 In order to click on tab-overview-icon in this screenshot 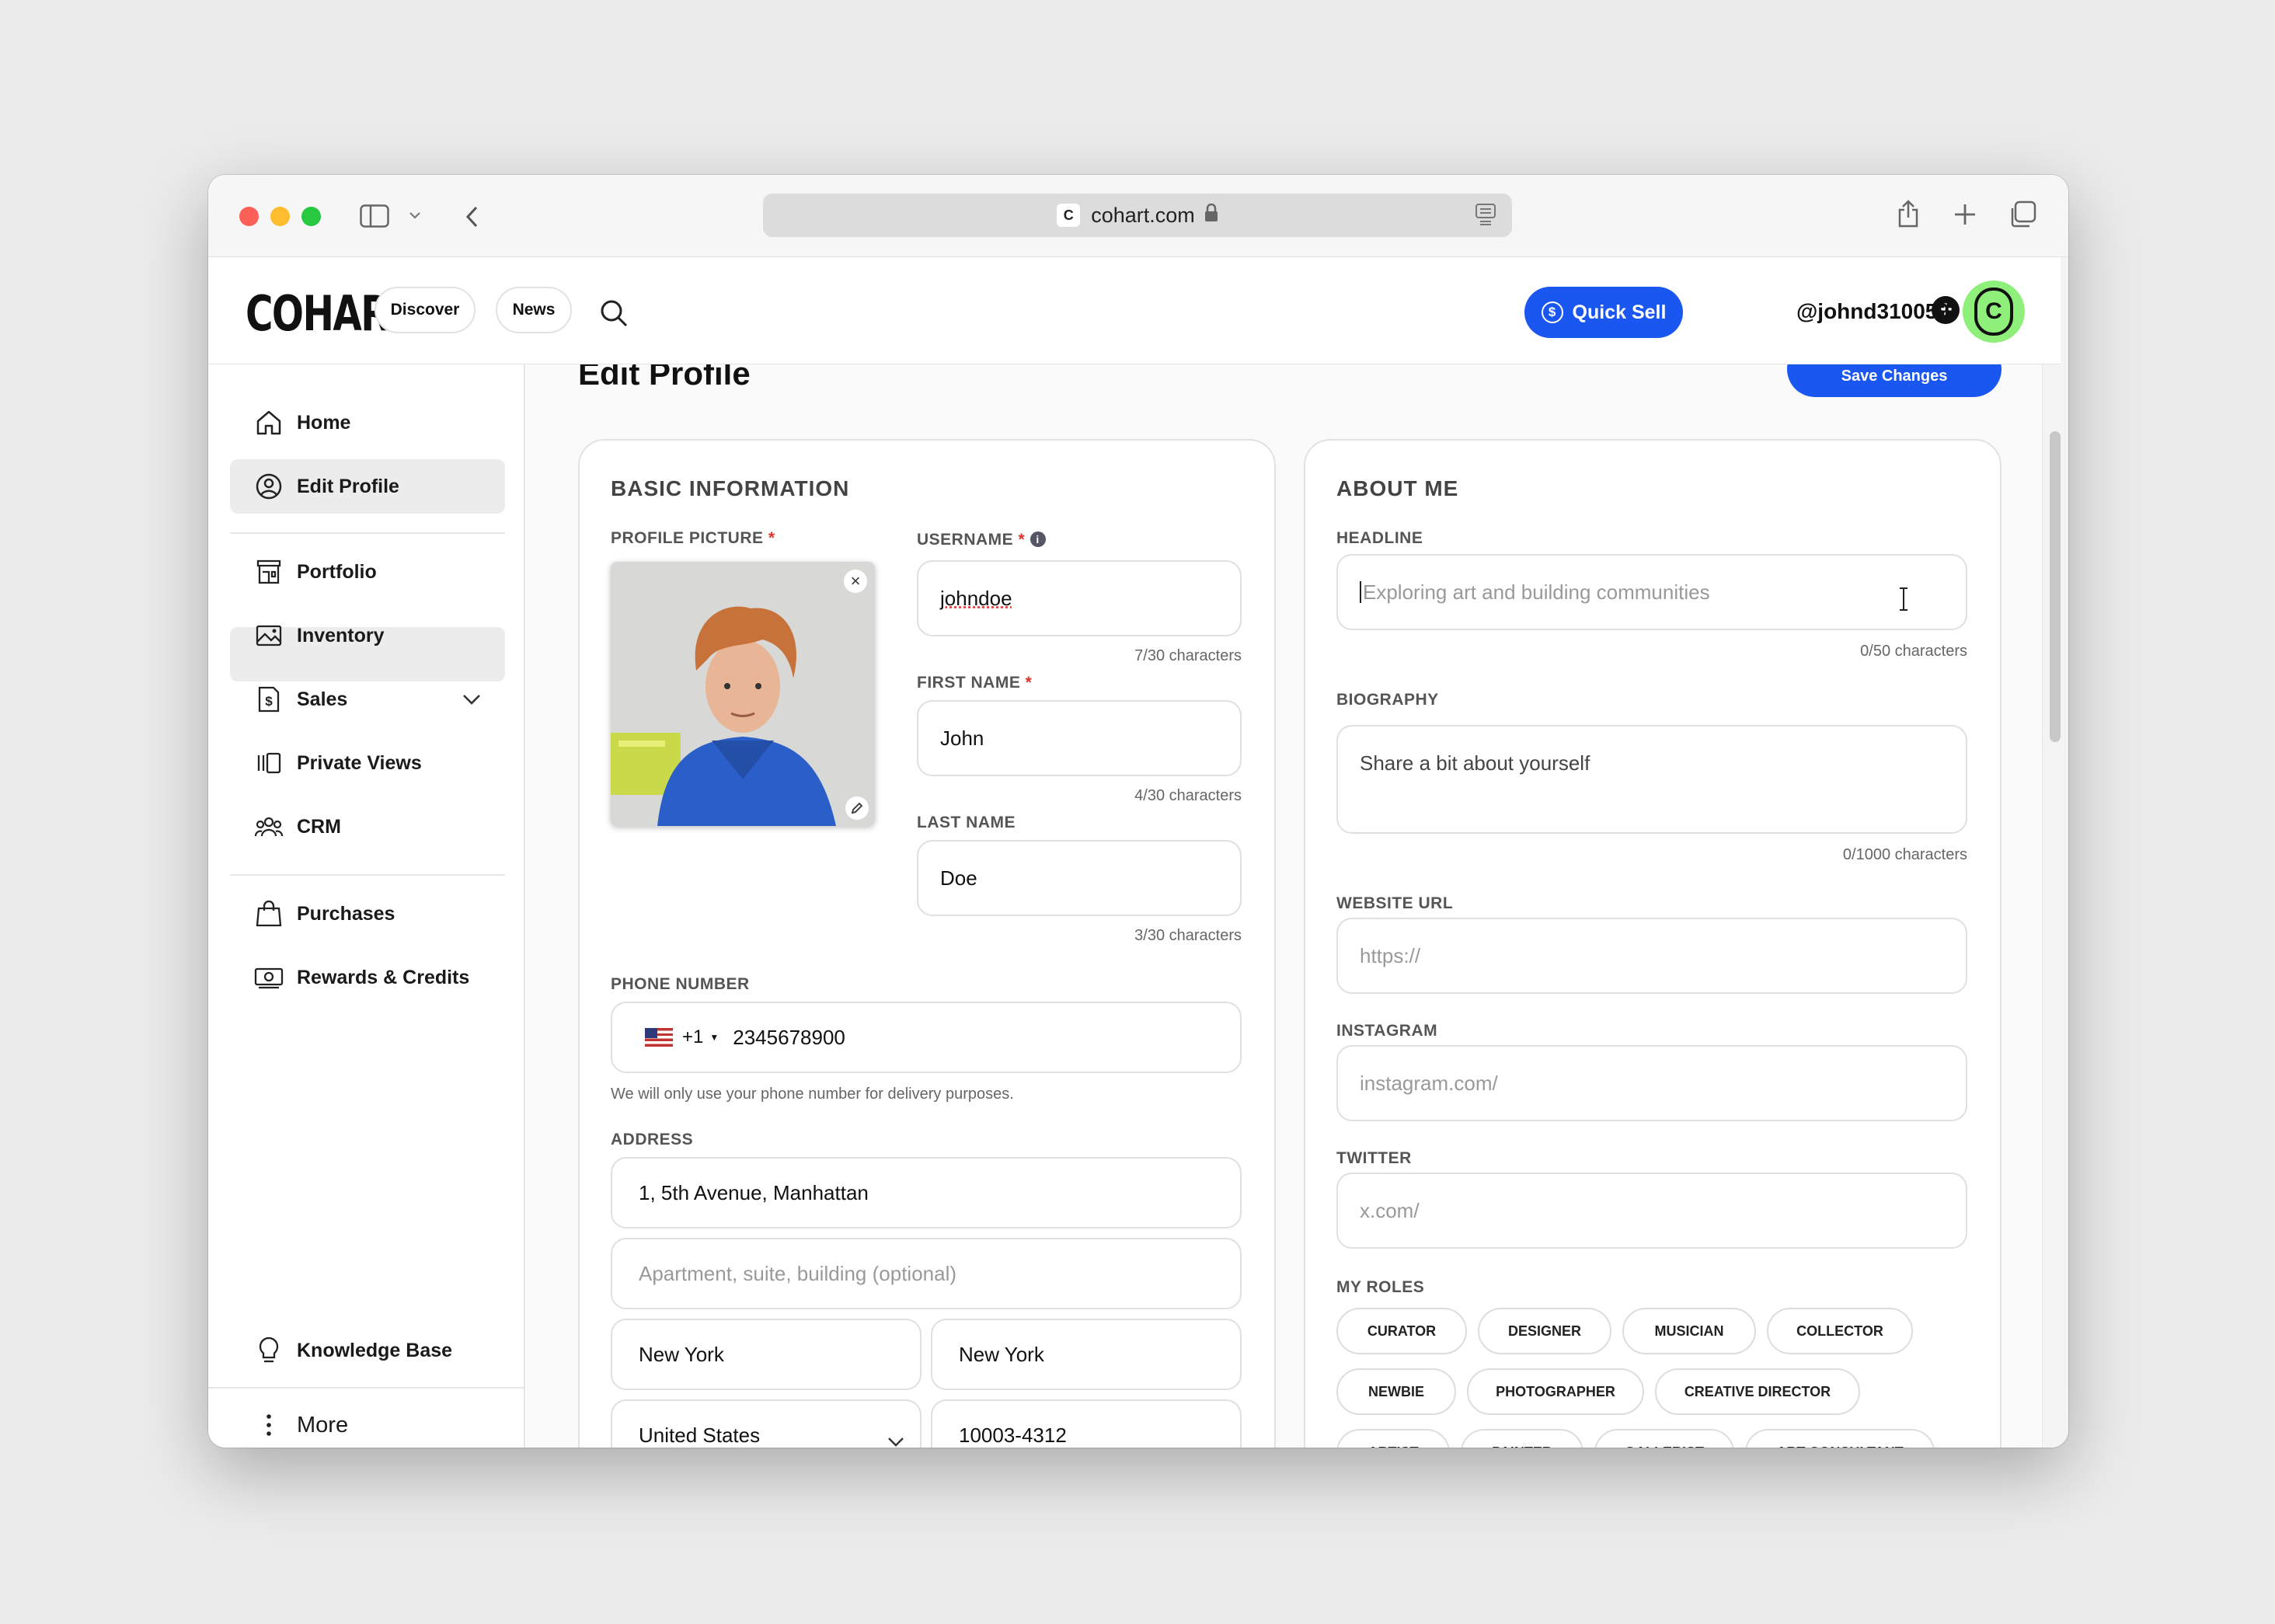, I will do `click(2022, 214)`.